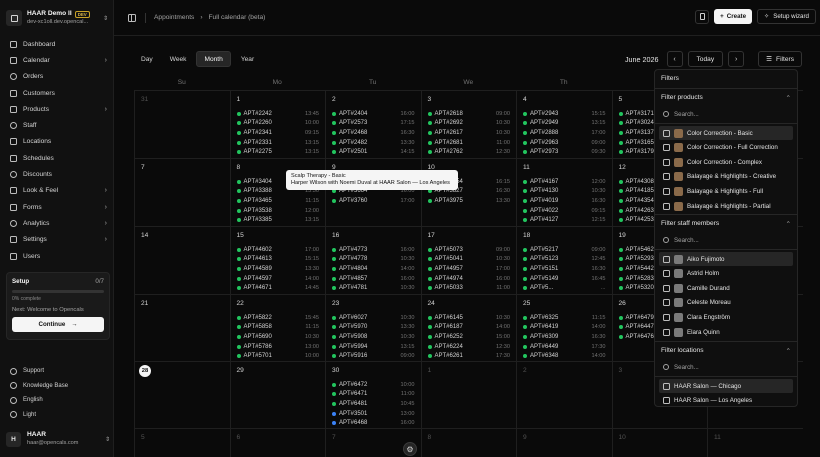  Describe the element at coordinates (468, 347) in the screenshot. I see `appointment-item: APT#6224 12:30` at that location.